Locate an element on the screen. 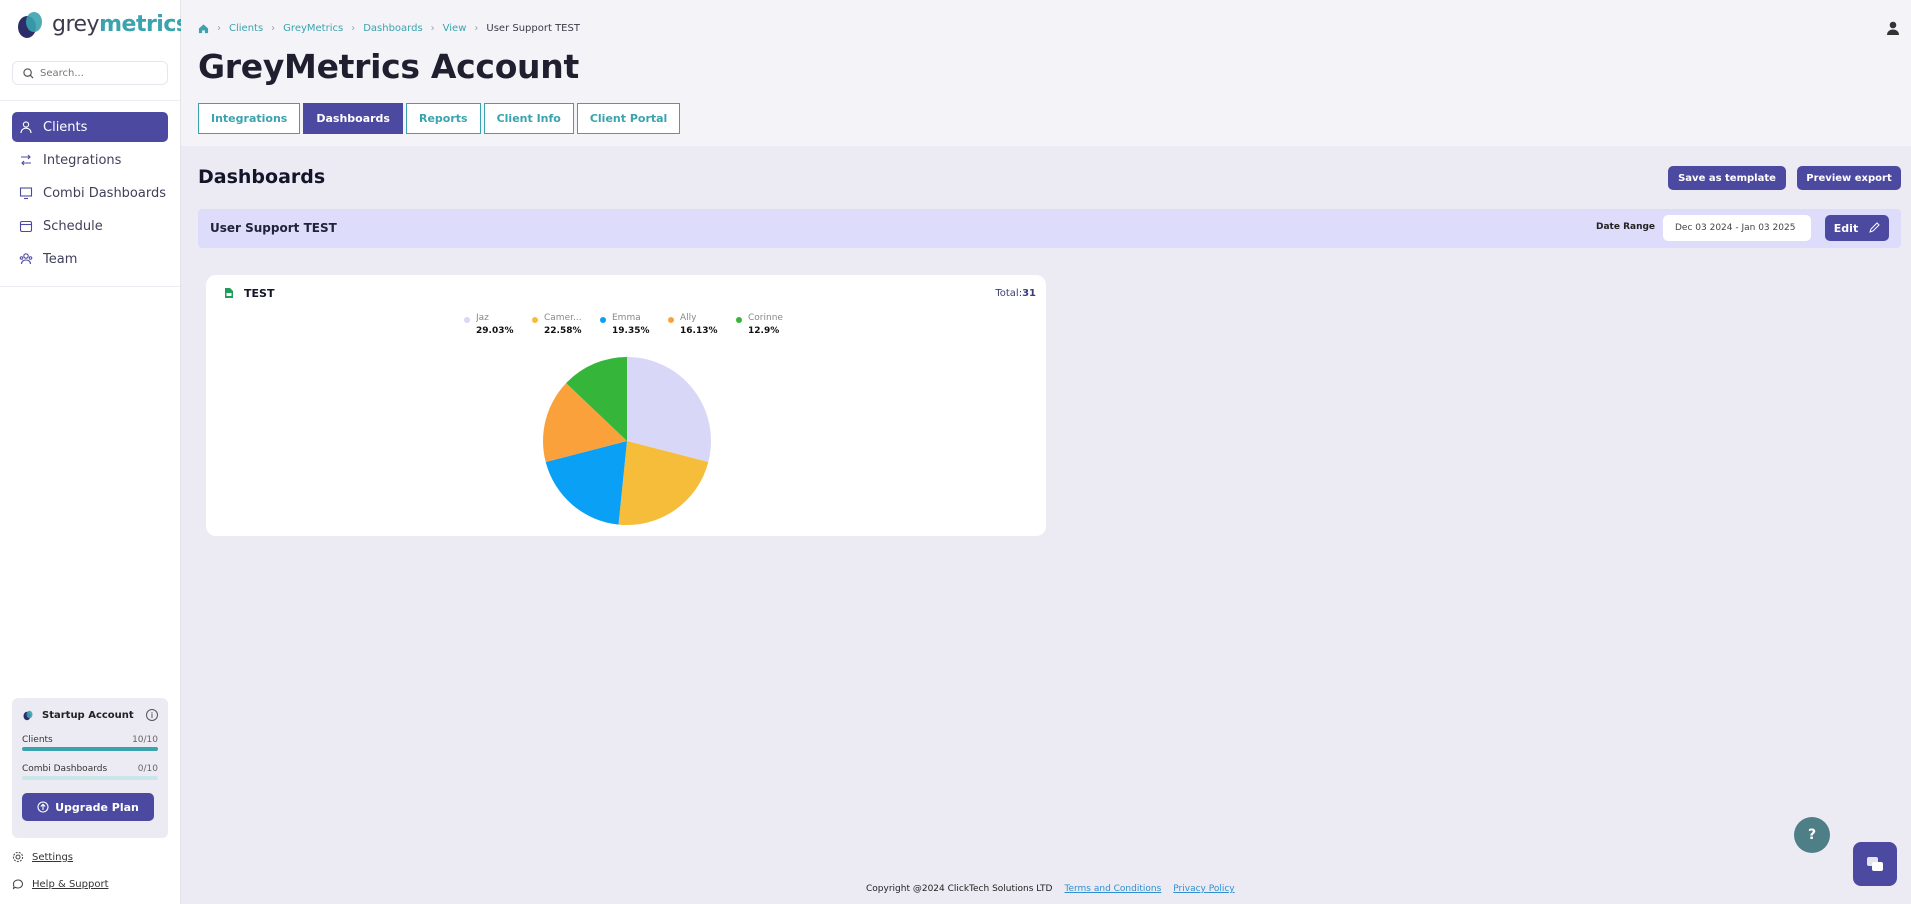 The image size is (1911, 904). widget-total: Total:31 is located at coordinates (1015, 293).